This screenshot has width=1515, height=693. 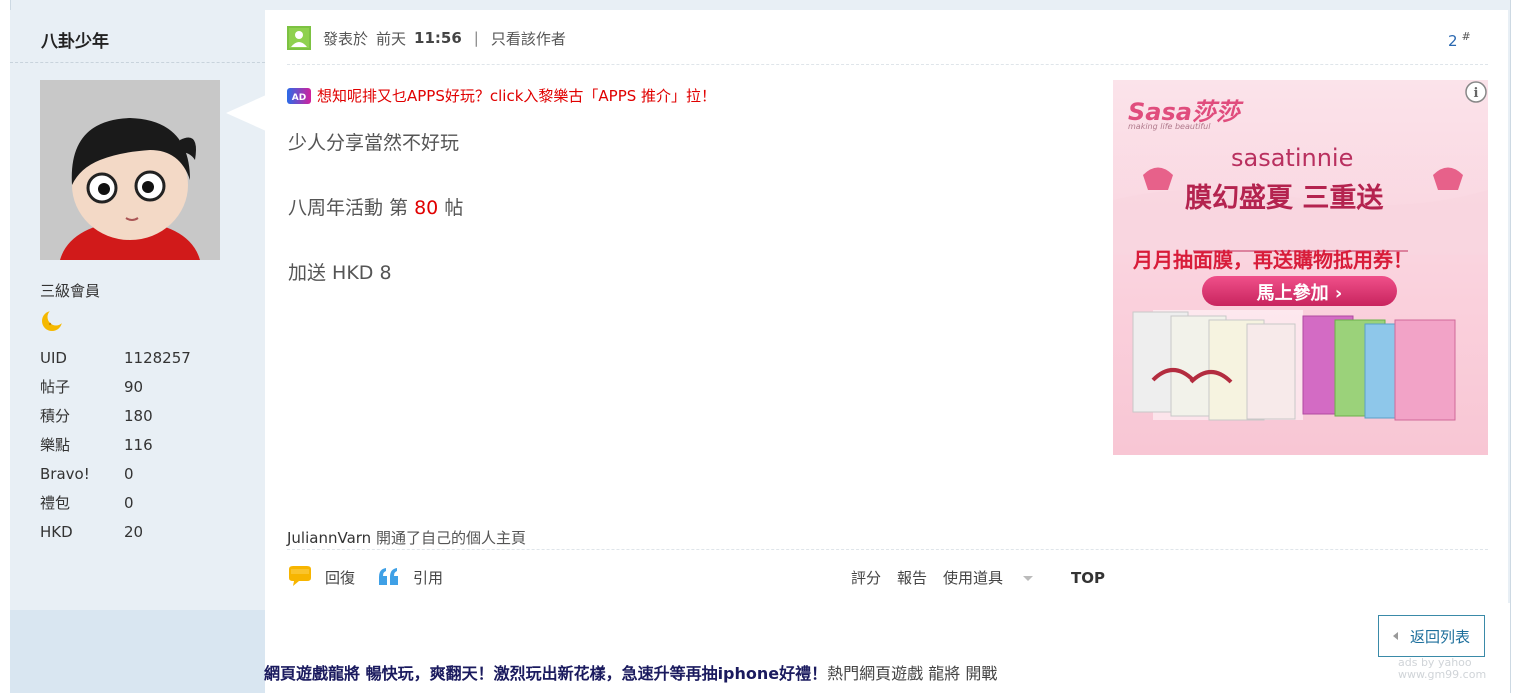 I want to click on stat-row-hkd: HKD 20, so click(x=92, y=531).